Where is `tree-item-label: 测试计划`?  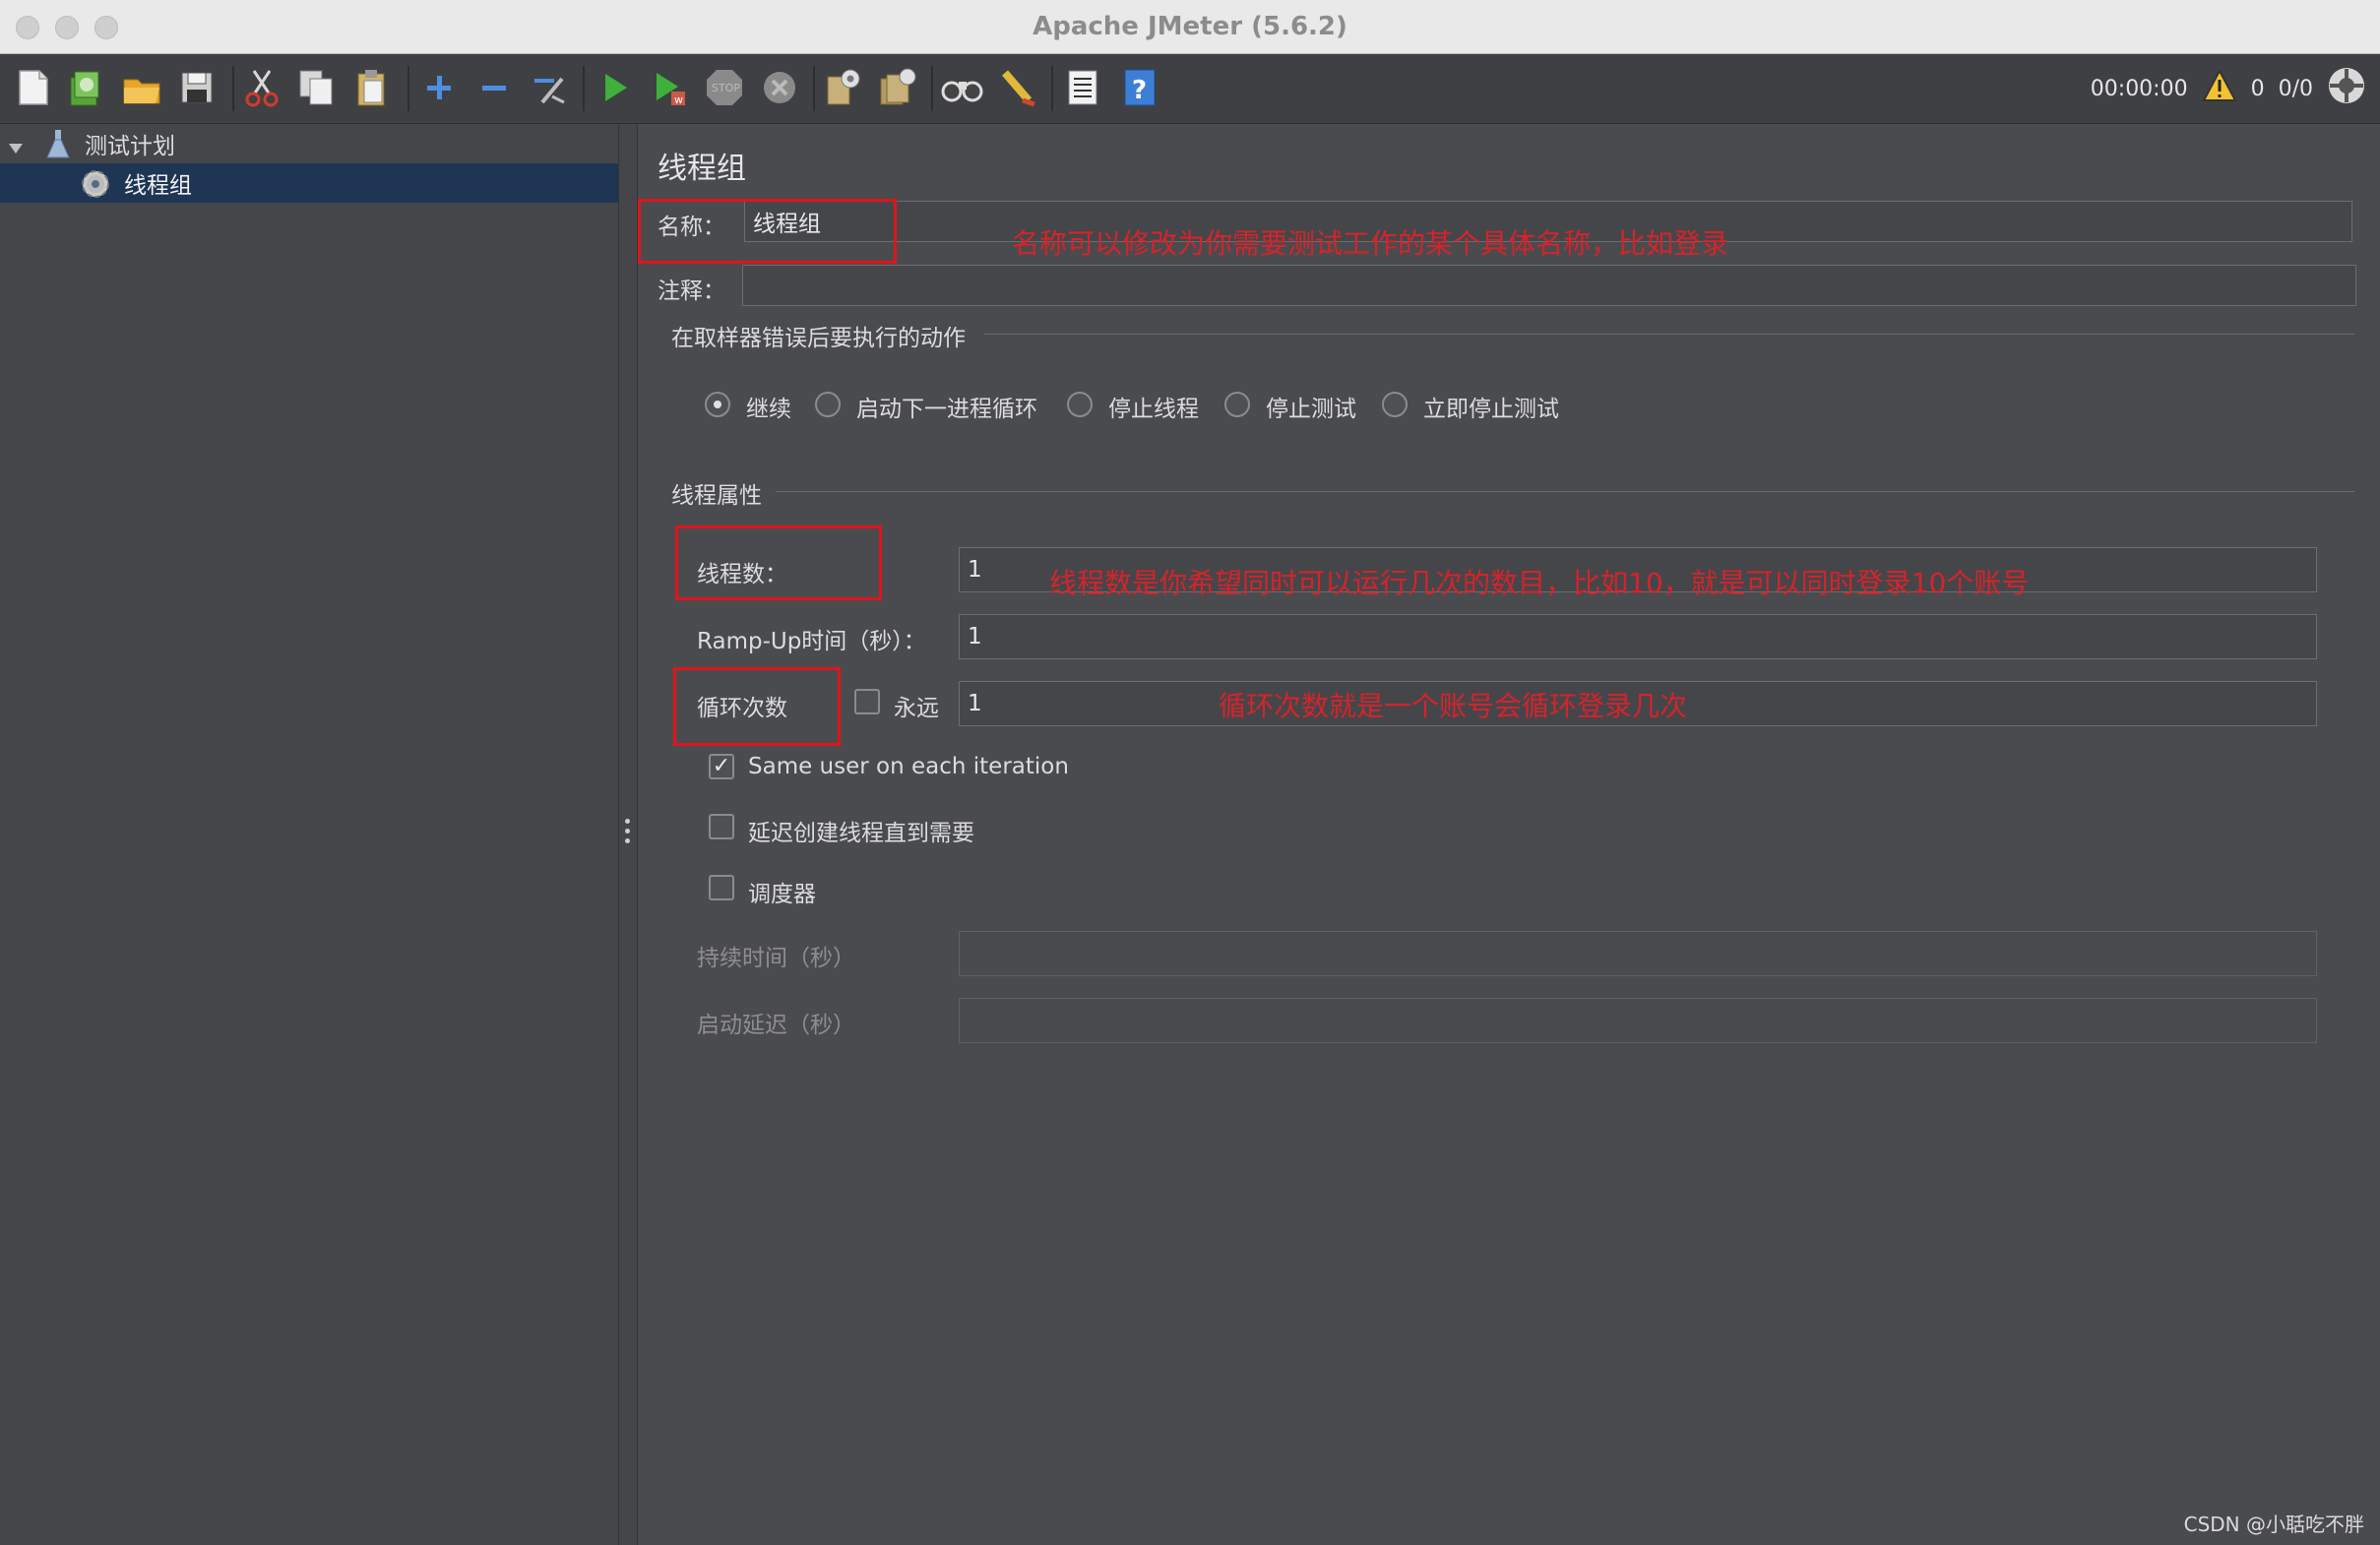
tree-item-label: 测试计划 is located at coordinates (130, 146).